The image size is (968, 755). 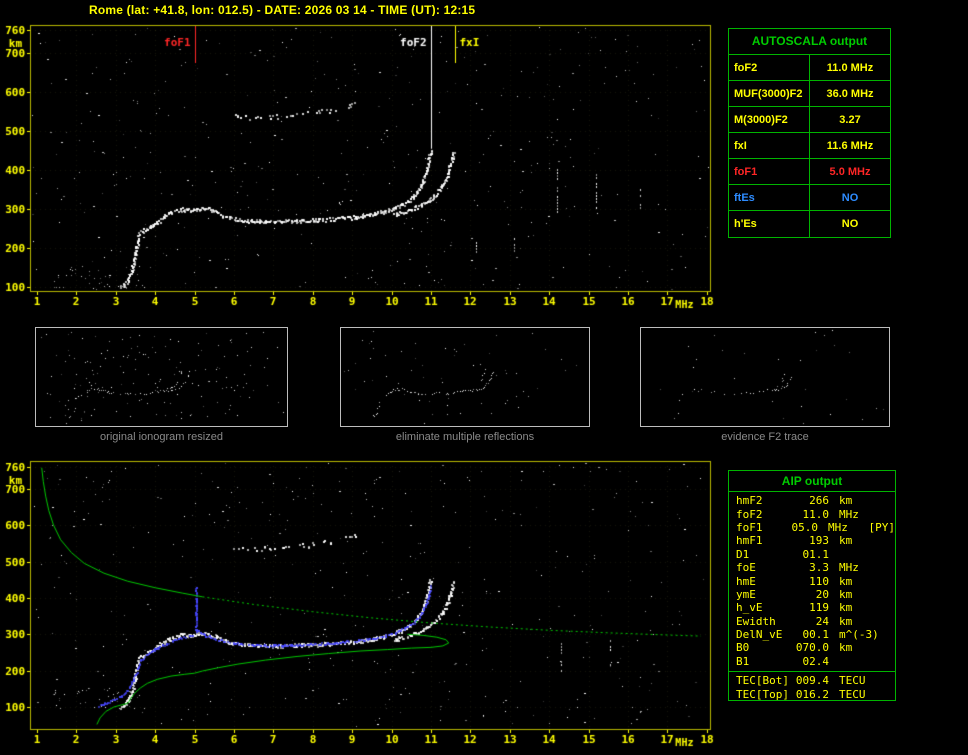 I want to click on aip-row-hmF2: hmF2 266 km, so click(x=812, y=500).